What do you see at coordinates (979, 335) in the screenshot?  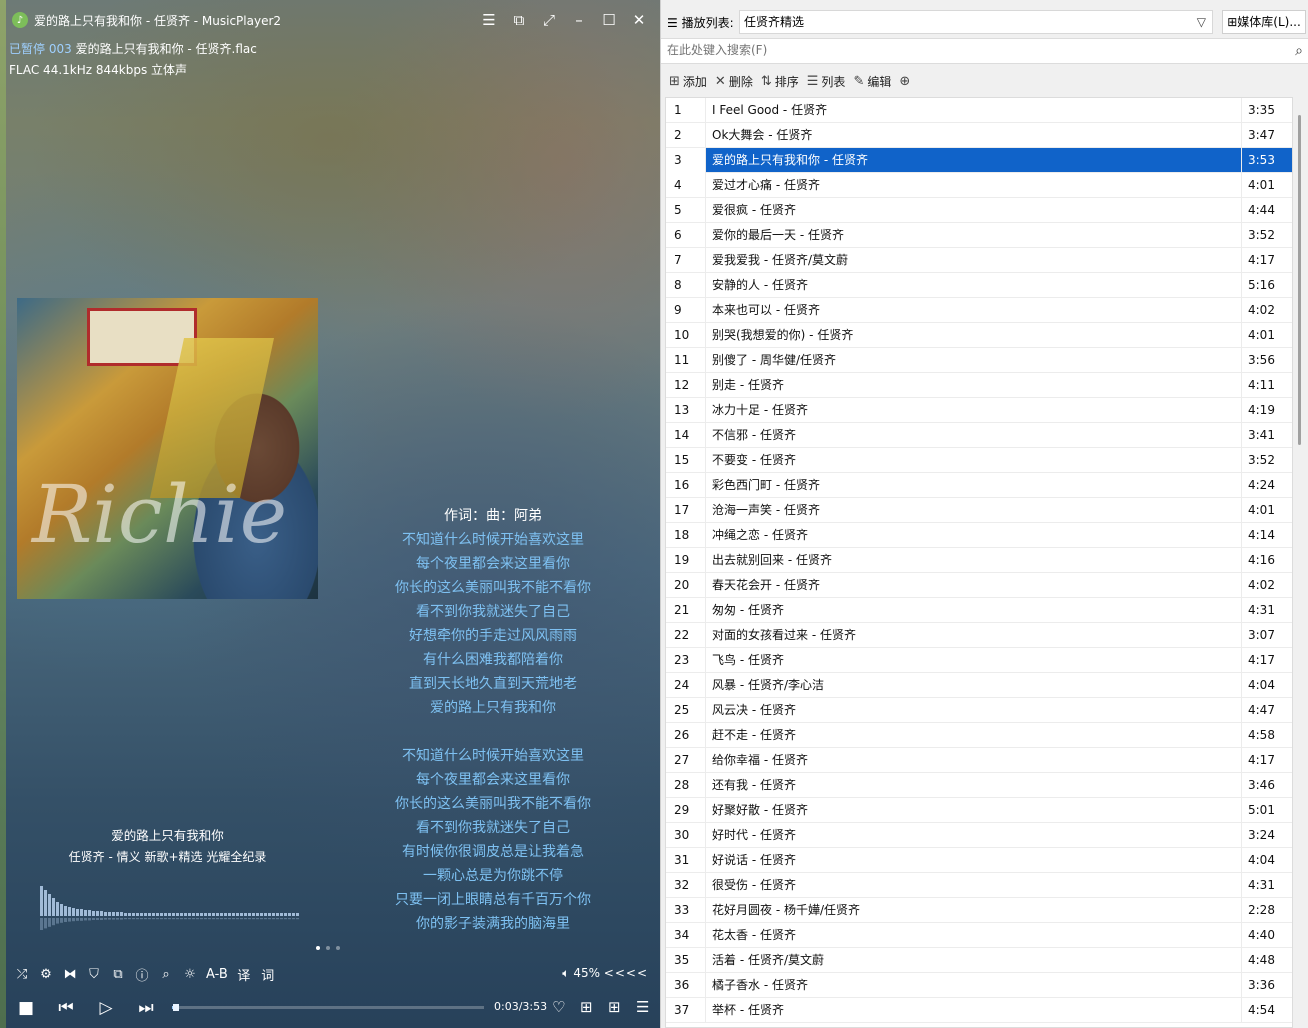 I see `table-row: 10 别哭(我想爱的你) - 任贤齐 4:01` at bounding box center [979, 335].